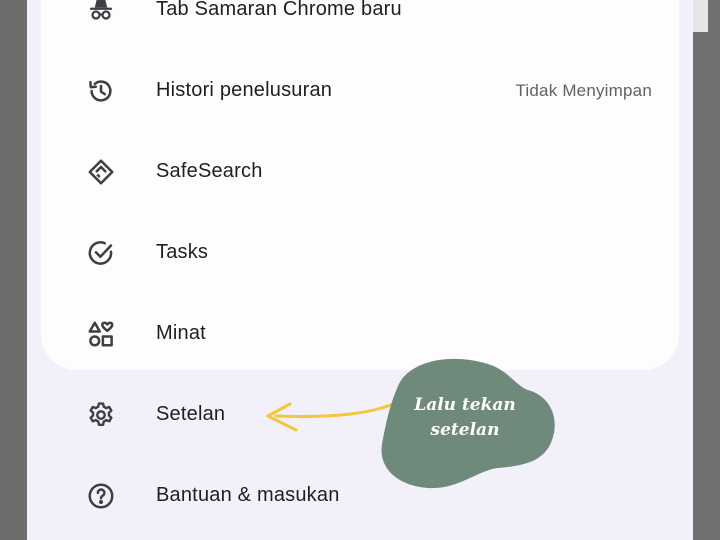  I want to click on menu-item-safesearch: SafeSearch, so click(360, 171).